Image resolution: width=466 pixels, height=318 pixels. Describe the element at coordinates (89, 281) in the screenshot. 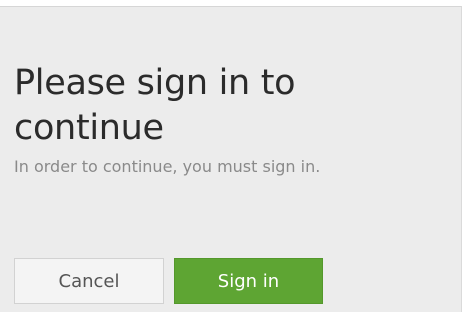

I see `cancel-button: Cancel` at that location.